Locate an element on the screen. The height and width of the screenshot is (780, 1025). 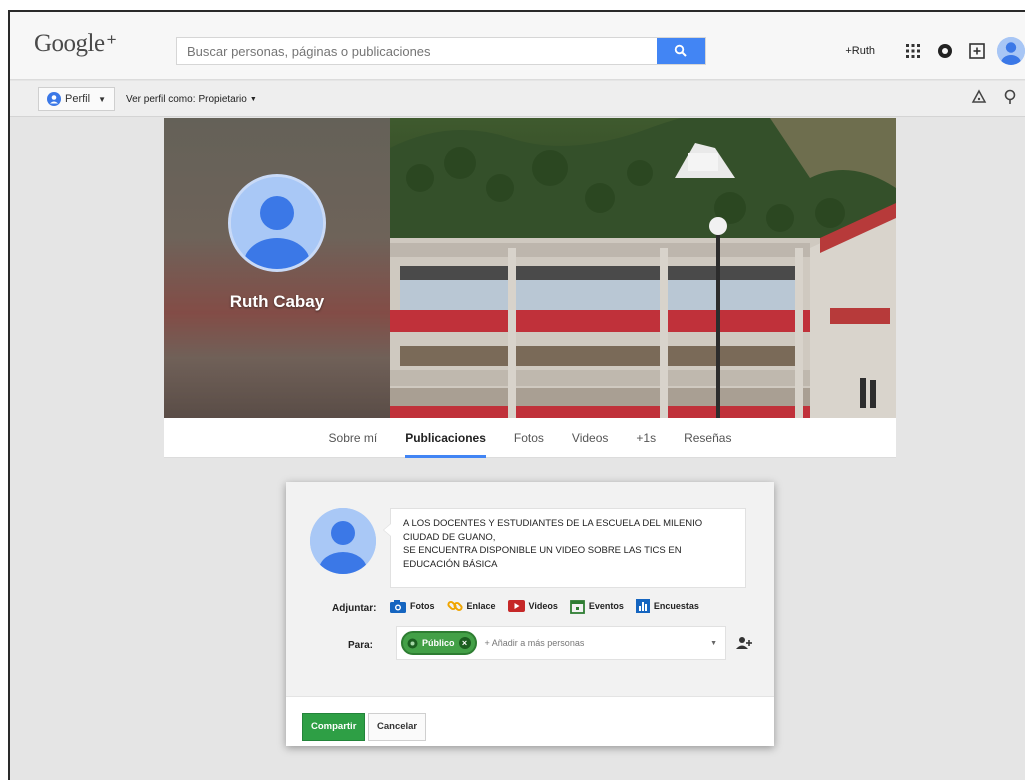
search-bar is located at coordinates (441, 51).